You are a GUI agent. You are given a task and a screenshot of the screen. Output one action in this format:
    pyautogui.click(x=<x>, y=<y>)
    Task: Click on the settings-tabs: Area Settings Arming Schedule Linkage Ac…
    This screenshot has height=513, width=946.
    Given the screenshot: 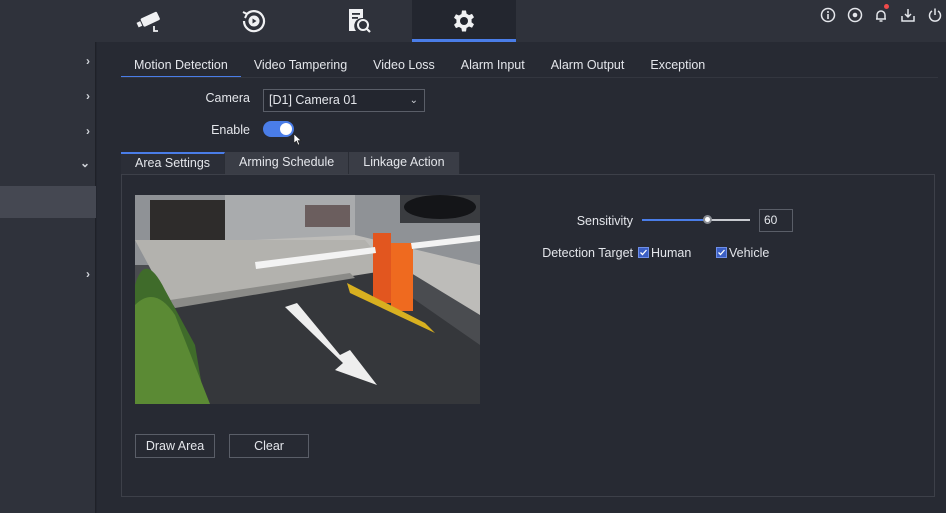 What is the action you would take?
    pyautogui.click(x=290, y=163)
    